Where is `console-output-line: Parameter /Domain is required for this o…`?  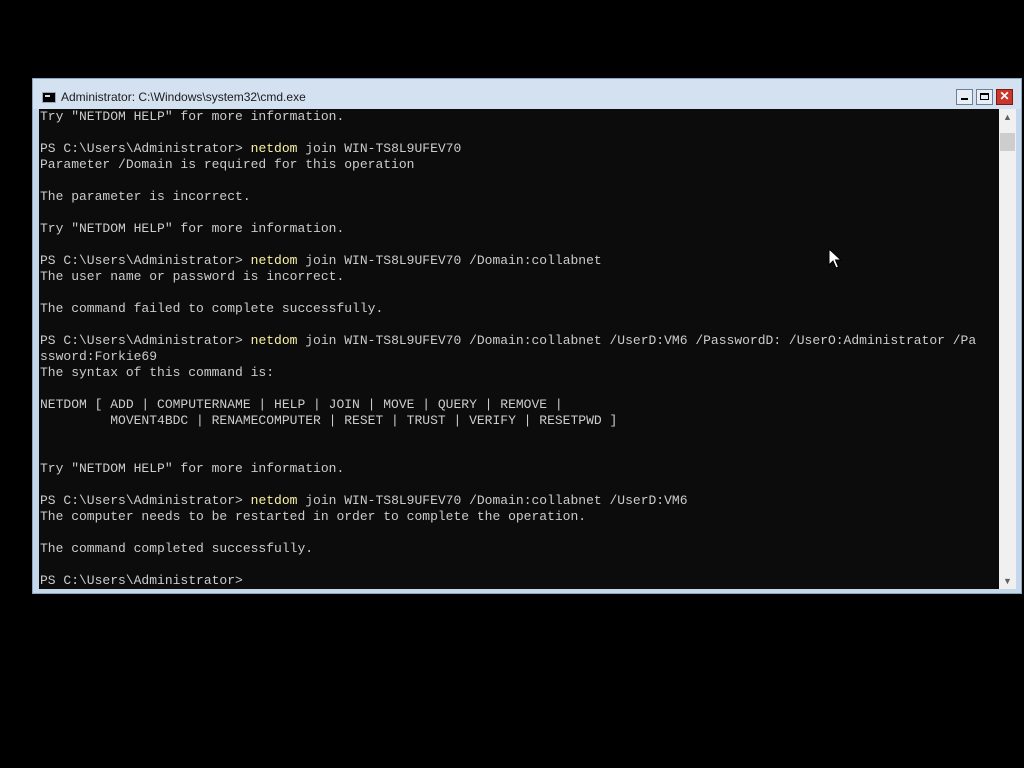
console-output-line: Parameter /Domain is required for this o… is located at coordinates (227, 164).